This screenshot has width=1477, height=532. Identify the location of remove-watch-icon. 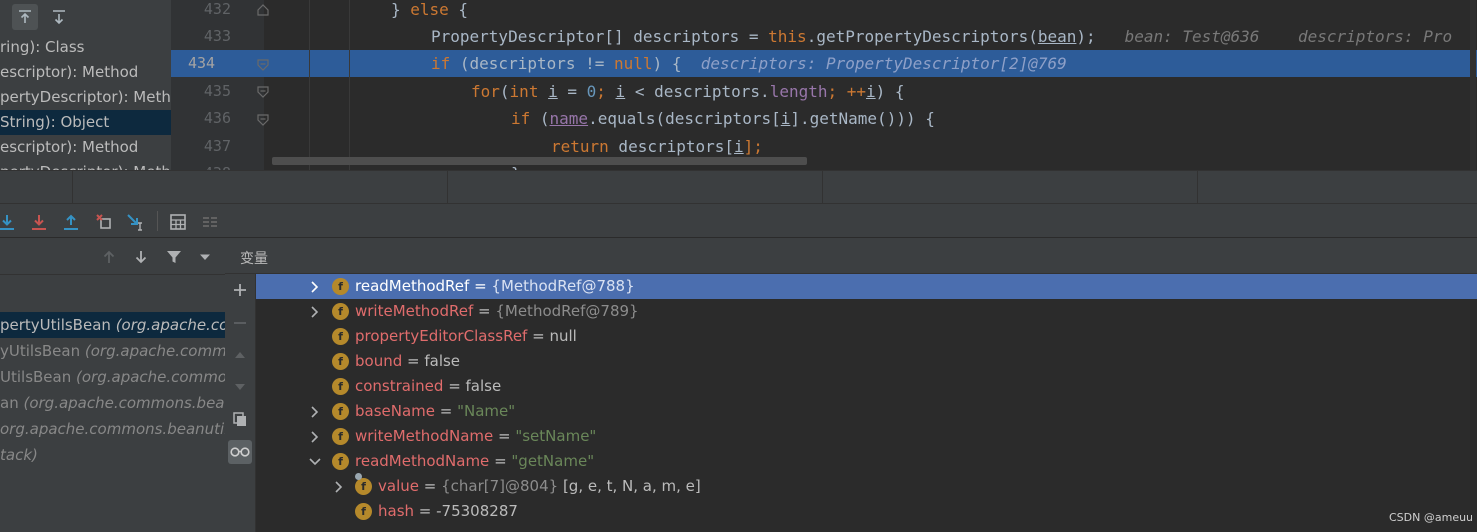
(240, 323).